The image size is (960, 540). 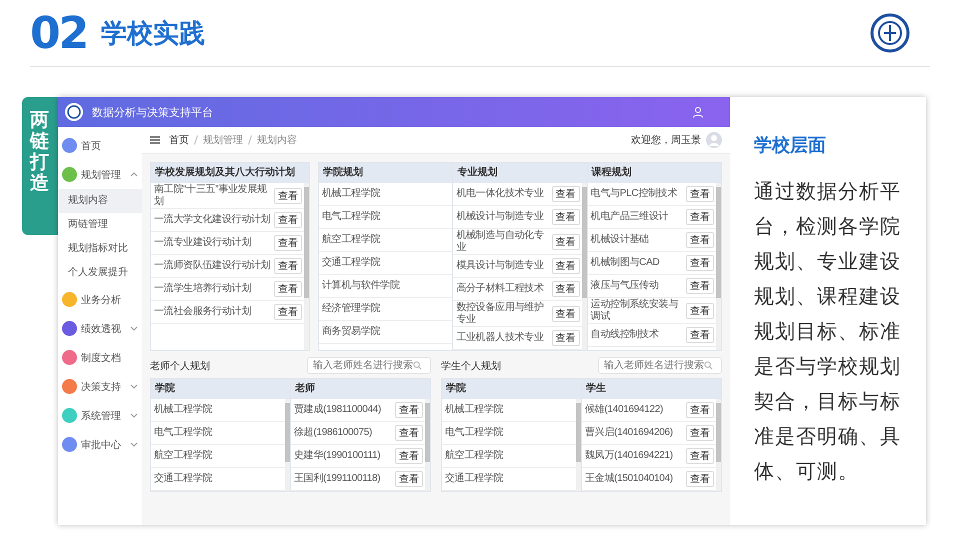 What do you see at coordinates (890, 33) in the screenshot?
I see `emblem-logo` at bounding box center [890, 33].